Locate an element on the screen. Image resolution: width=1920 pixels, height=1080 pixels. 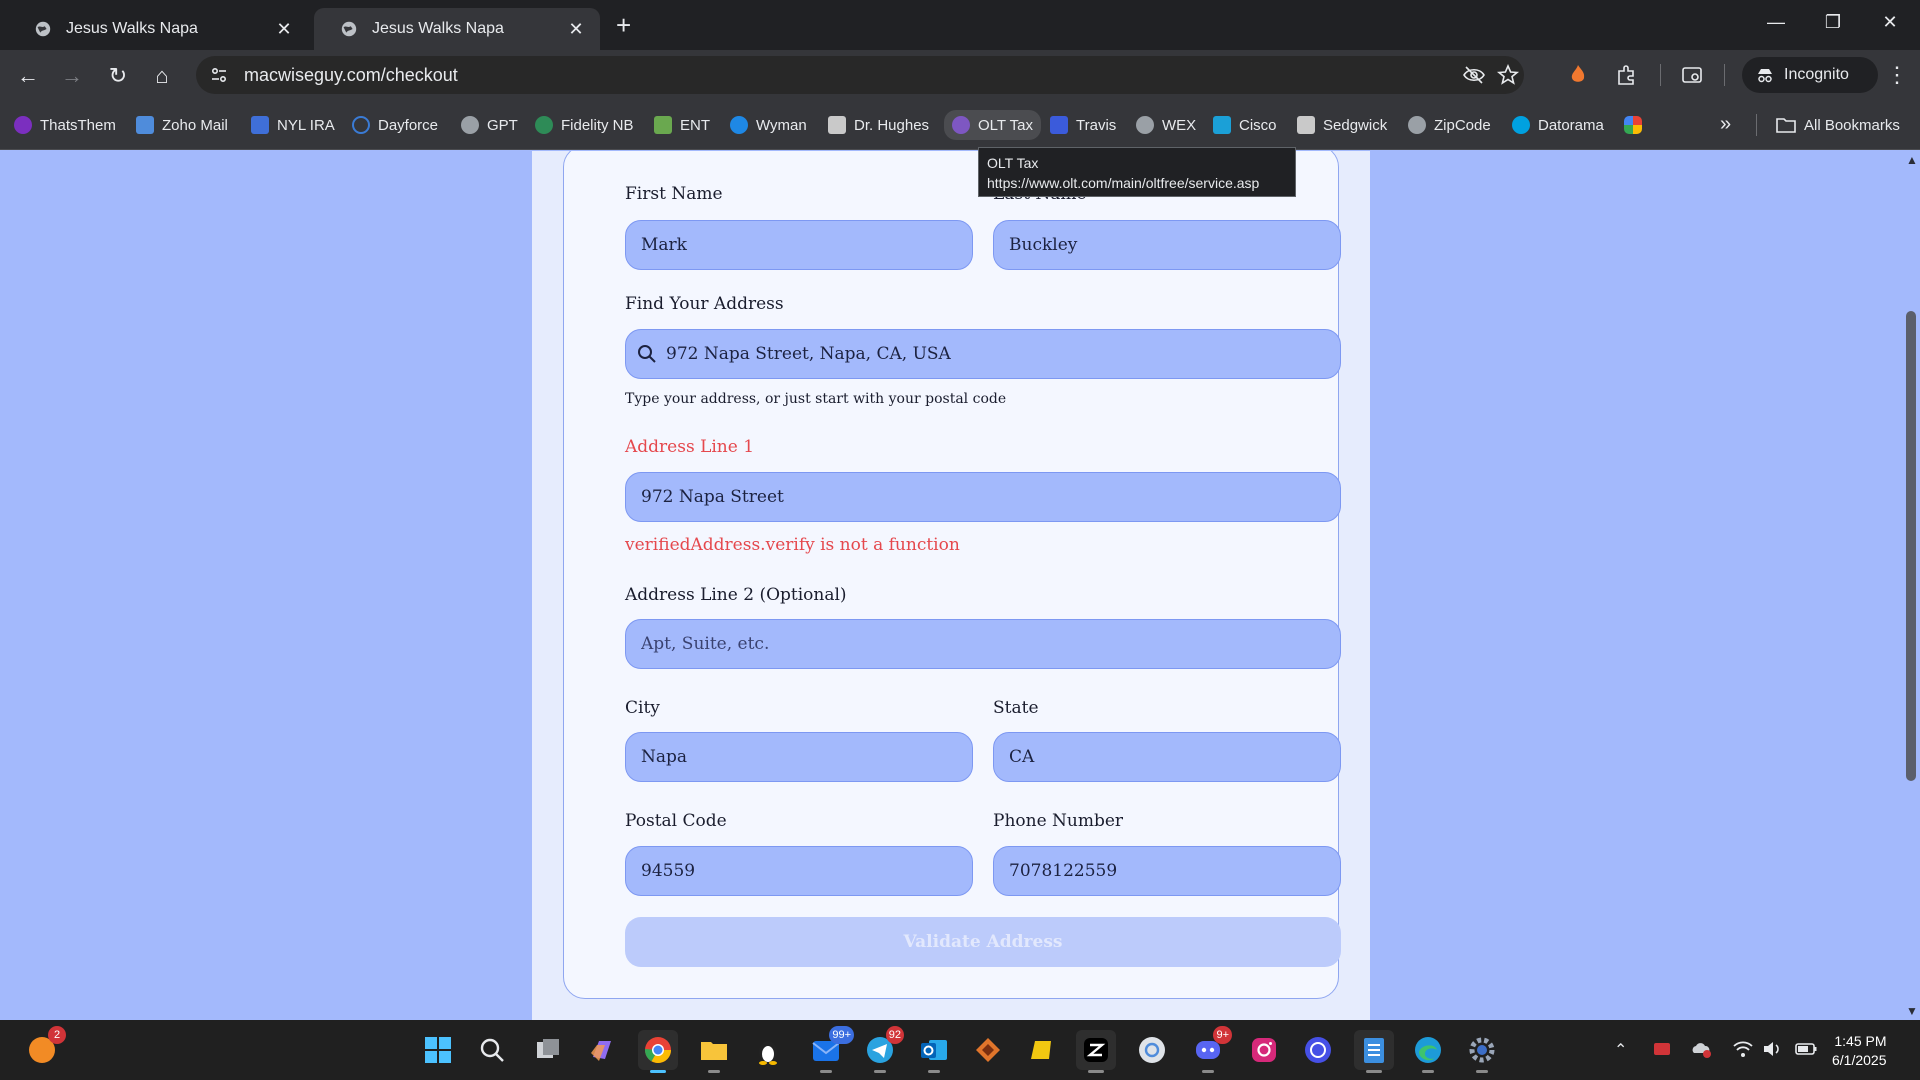
tray-overflow-icon: ⌃ is located at coordinates (1620, 1050).